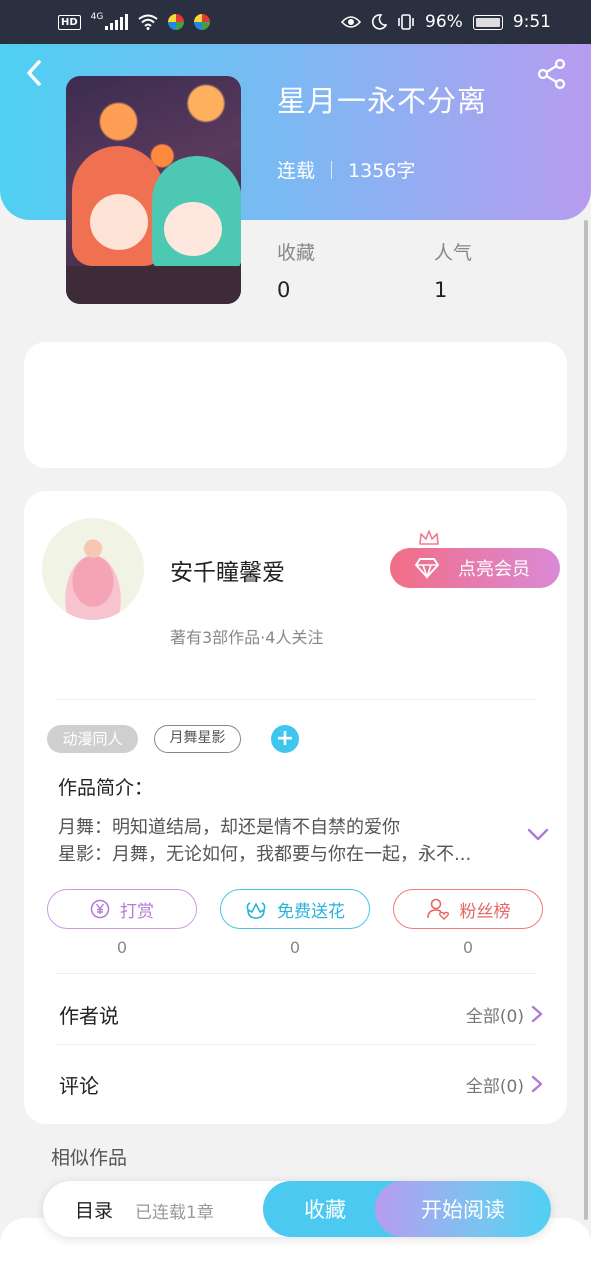  Describe the element at coordinates (453, 270) in the screenshot. I see `stat-popularity: 人气 1` at that location.